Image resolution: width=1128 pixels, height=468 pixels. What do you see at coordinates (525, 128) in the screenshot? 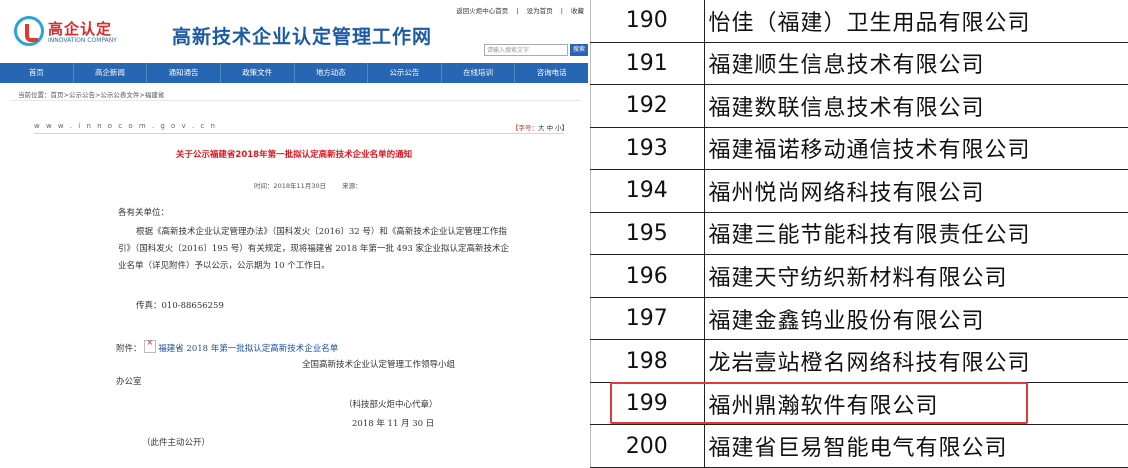
I see `font-size-label: 【字号：` at bounding box center [525, 128].